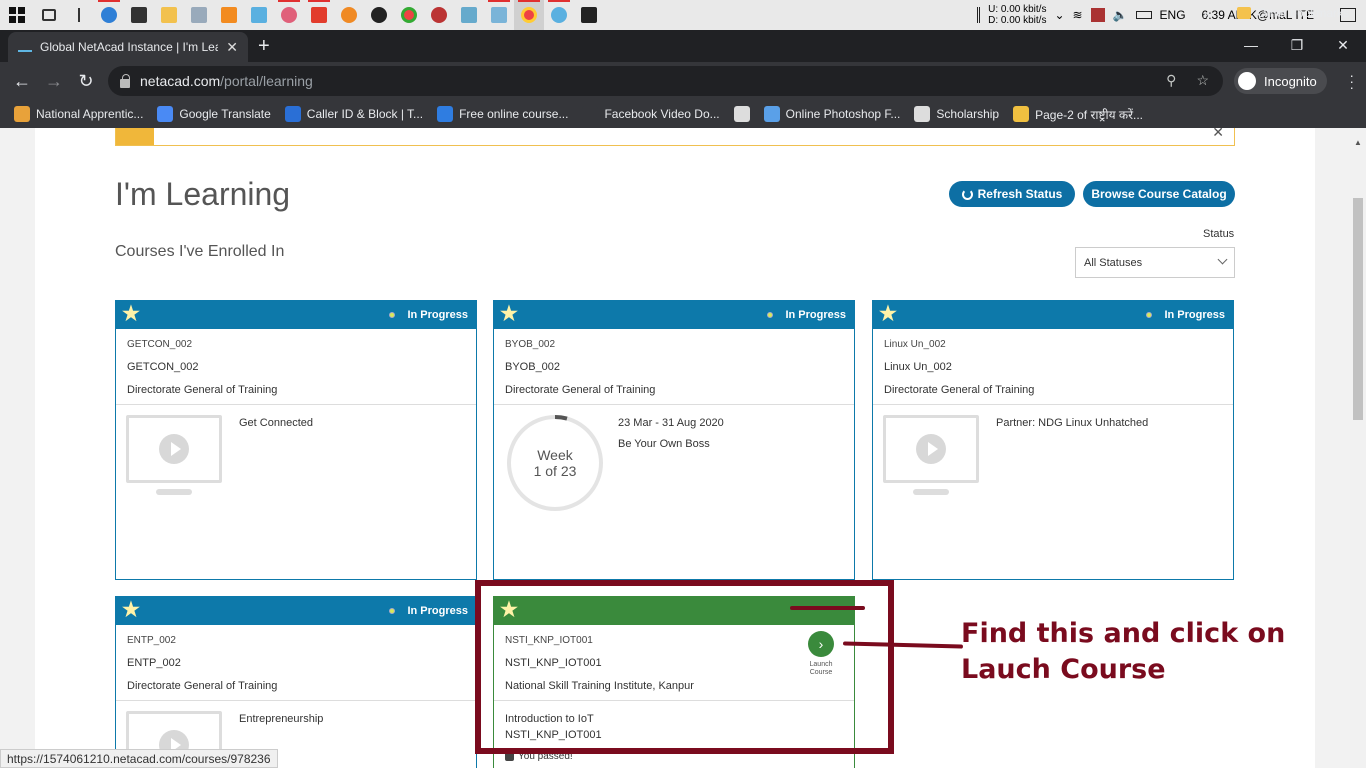 Image resolution: width=1366 pixels, height=768 pixels. Describe the element at coordinates (1173, 15) in the screenshot. I see `language-indicator: ENG` at that location.